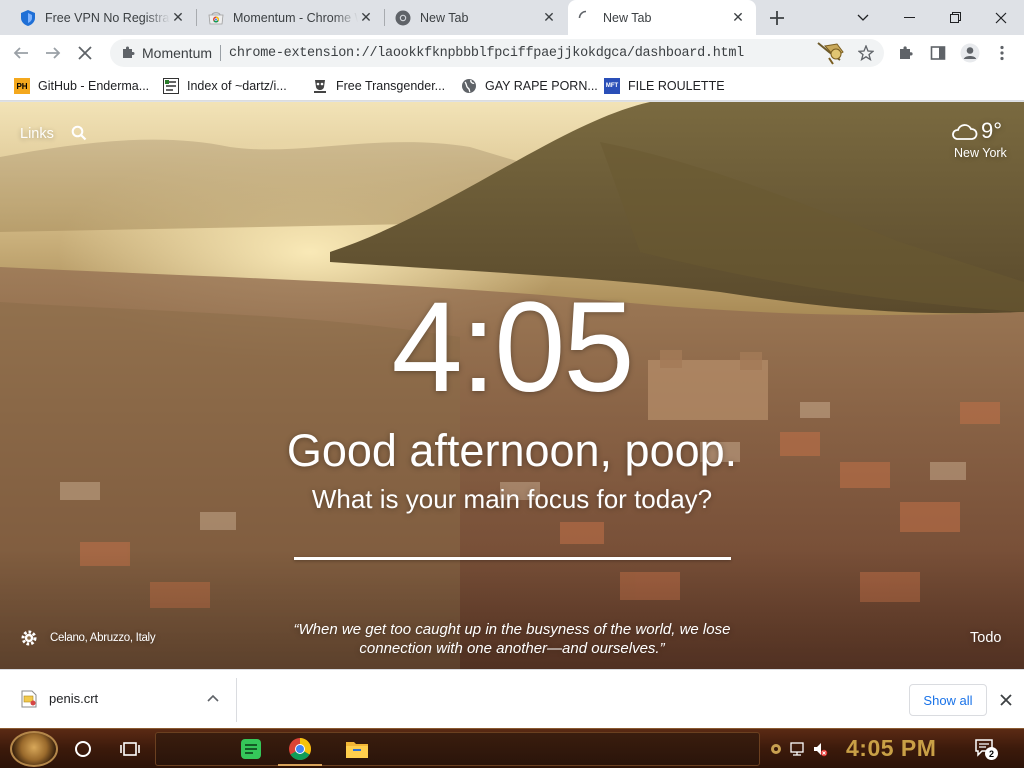  I want to click on volume-muted-icon, so click(820, 749).